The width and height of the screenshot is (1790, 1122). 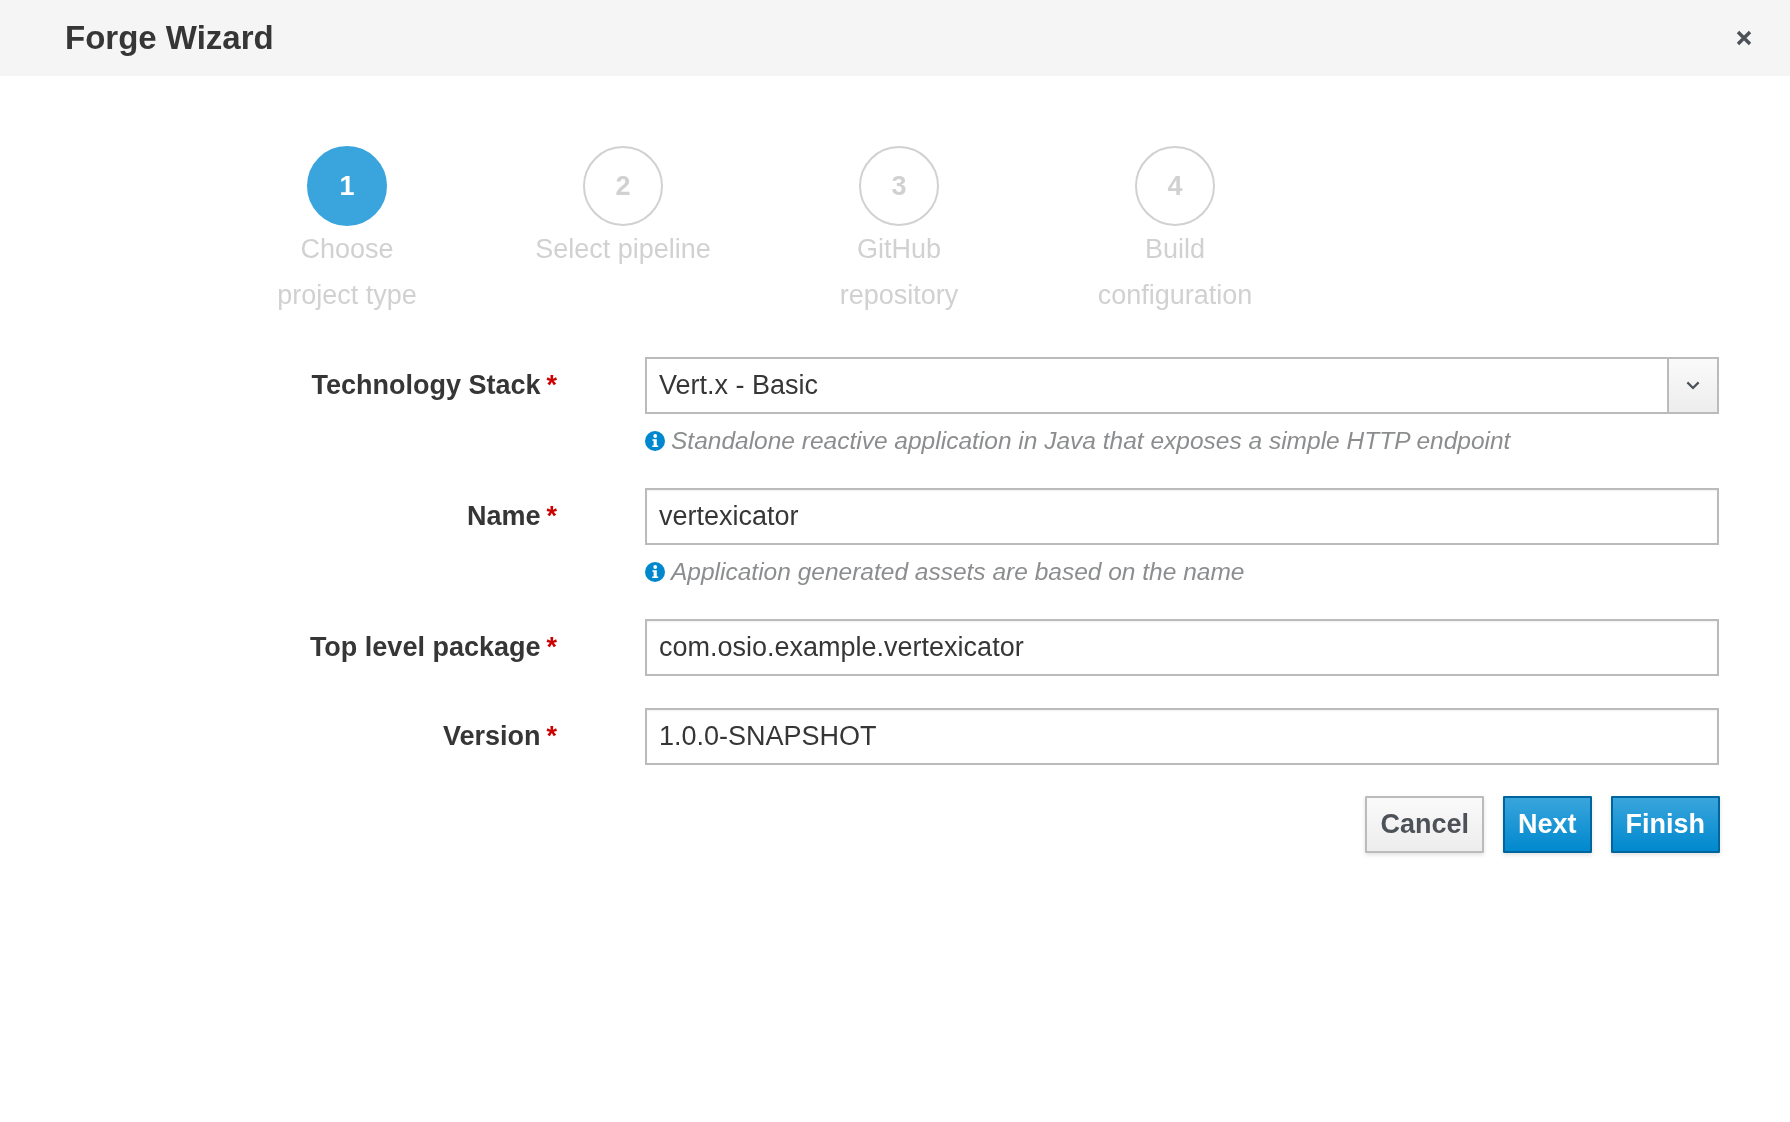 What do you see at coordinates (426, 385) in the screenshot?
I see `field-label: Technology Stack` at bounding box center [426, 385].